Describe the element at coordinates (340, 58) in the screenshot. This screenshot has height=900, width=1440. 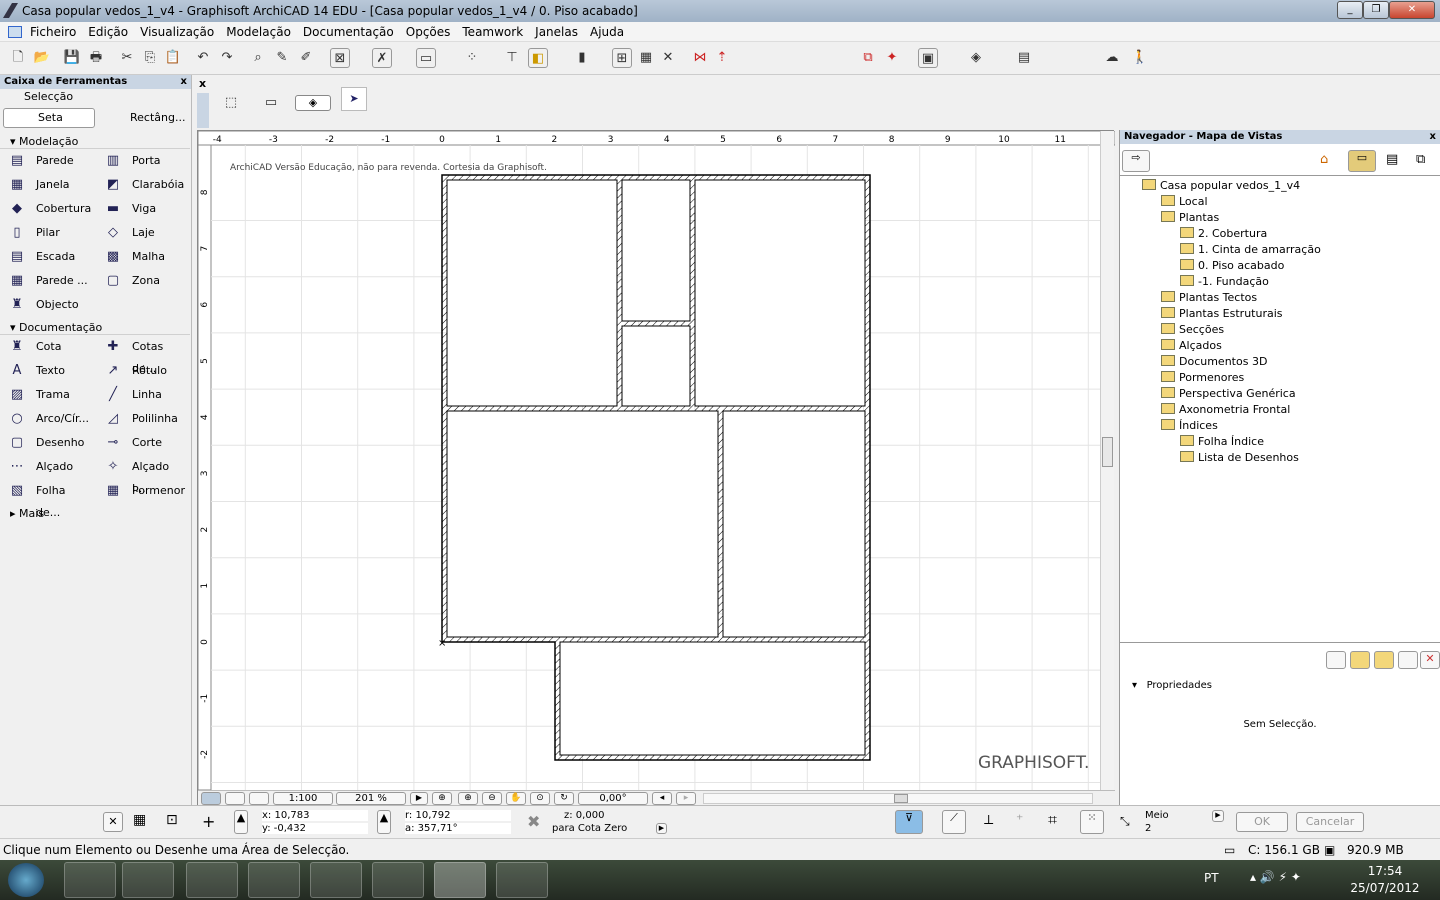
I see `gravity-icon: ⊠` at that location.